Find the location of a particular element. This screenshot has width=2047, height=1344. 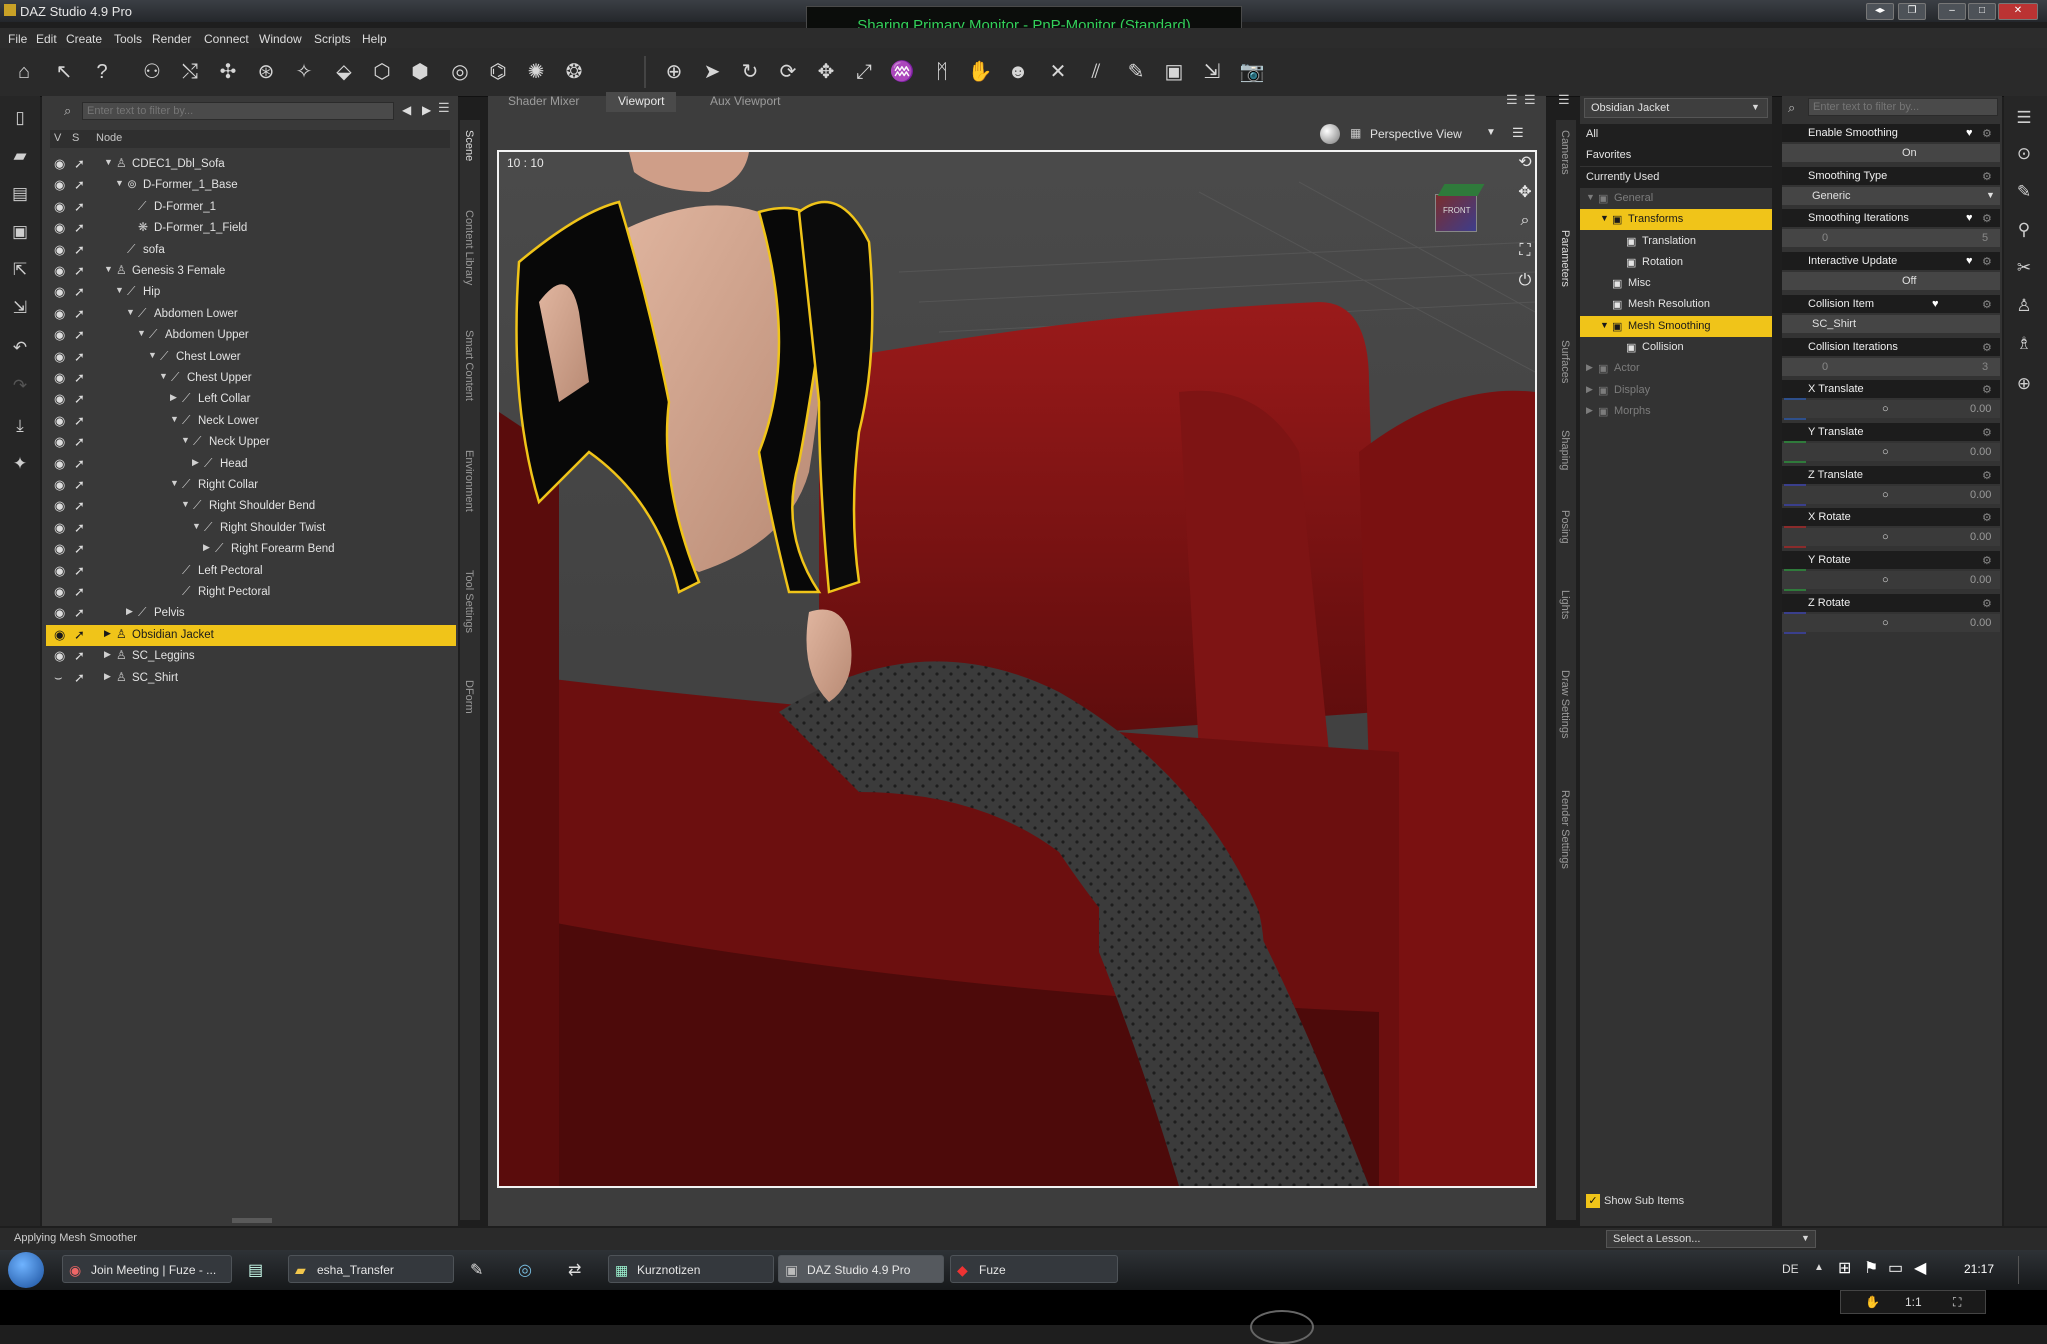

node-selector: Obsidian Jacket ▼ is located at coordinates (1676, 108).